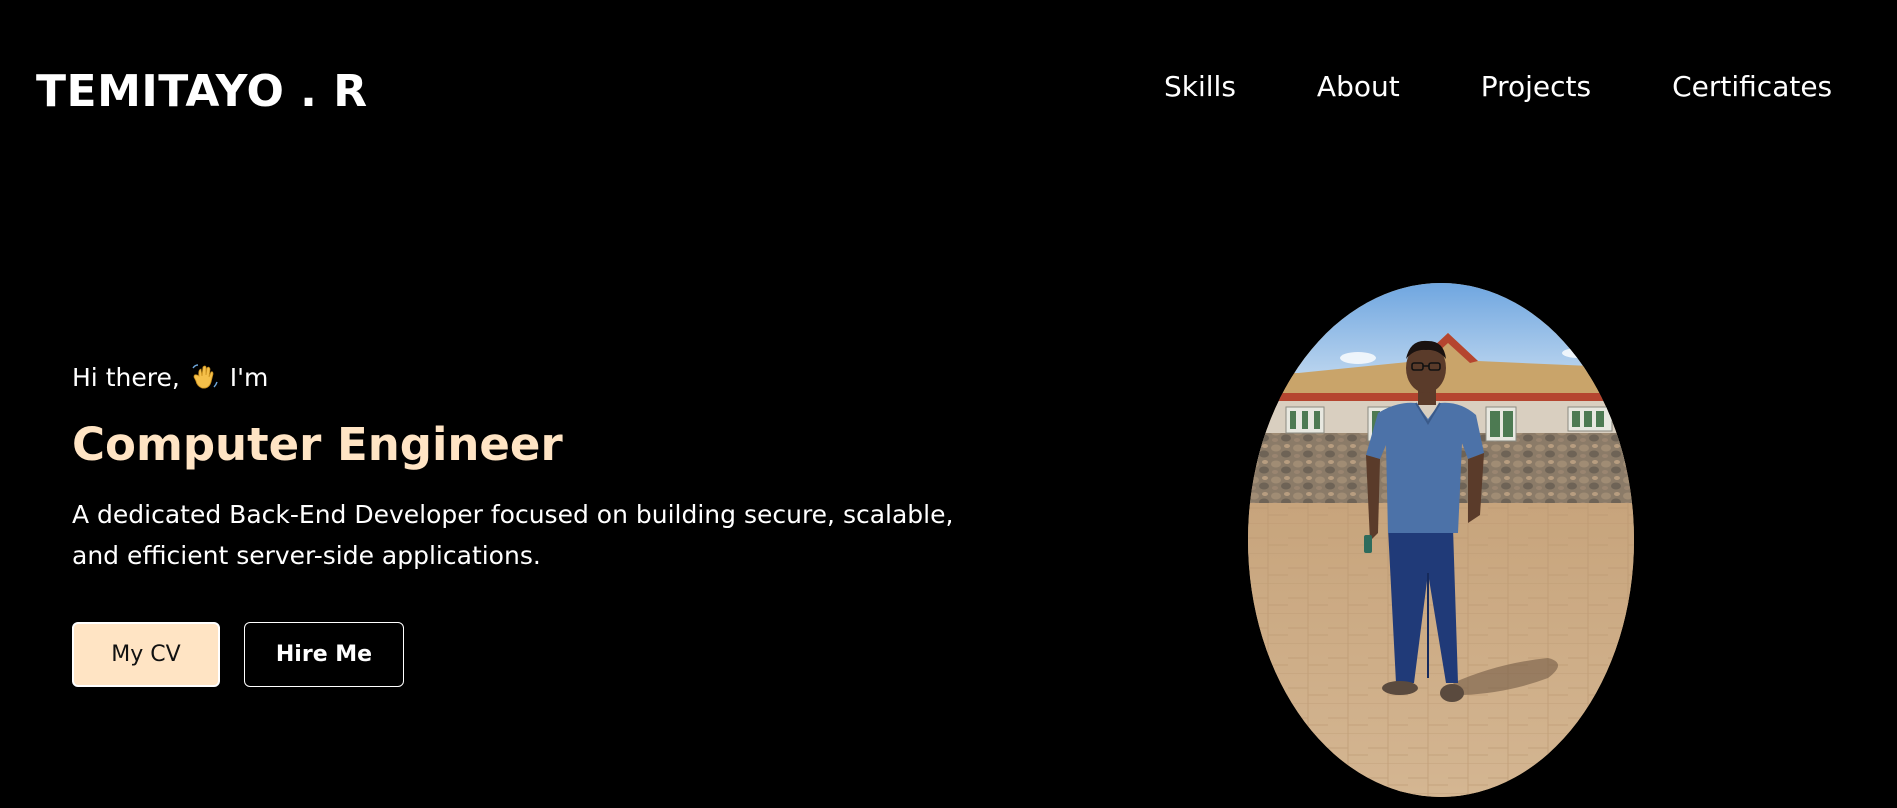 Image resolution: width=1897 pixels, height=808 pixels. I want to click on greeting-suffix: I'm, so click(249, 377).